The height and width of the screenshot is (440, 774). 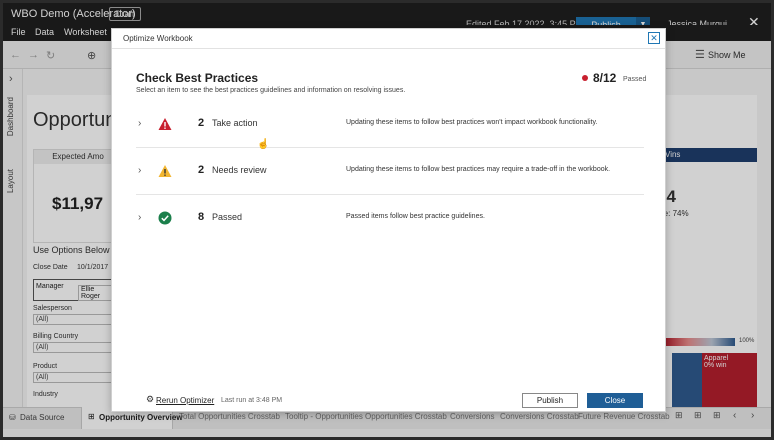 I want to click on row-label: Passed, so click(x=227, y=217).